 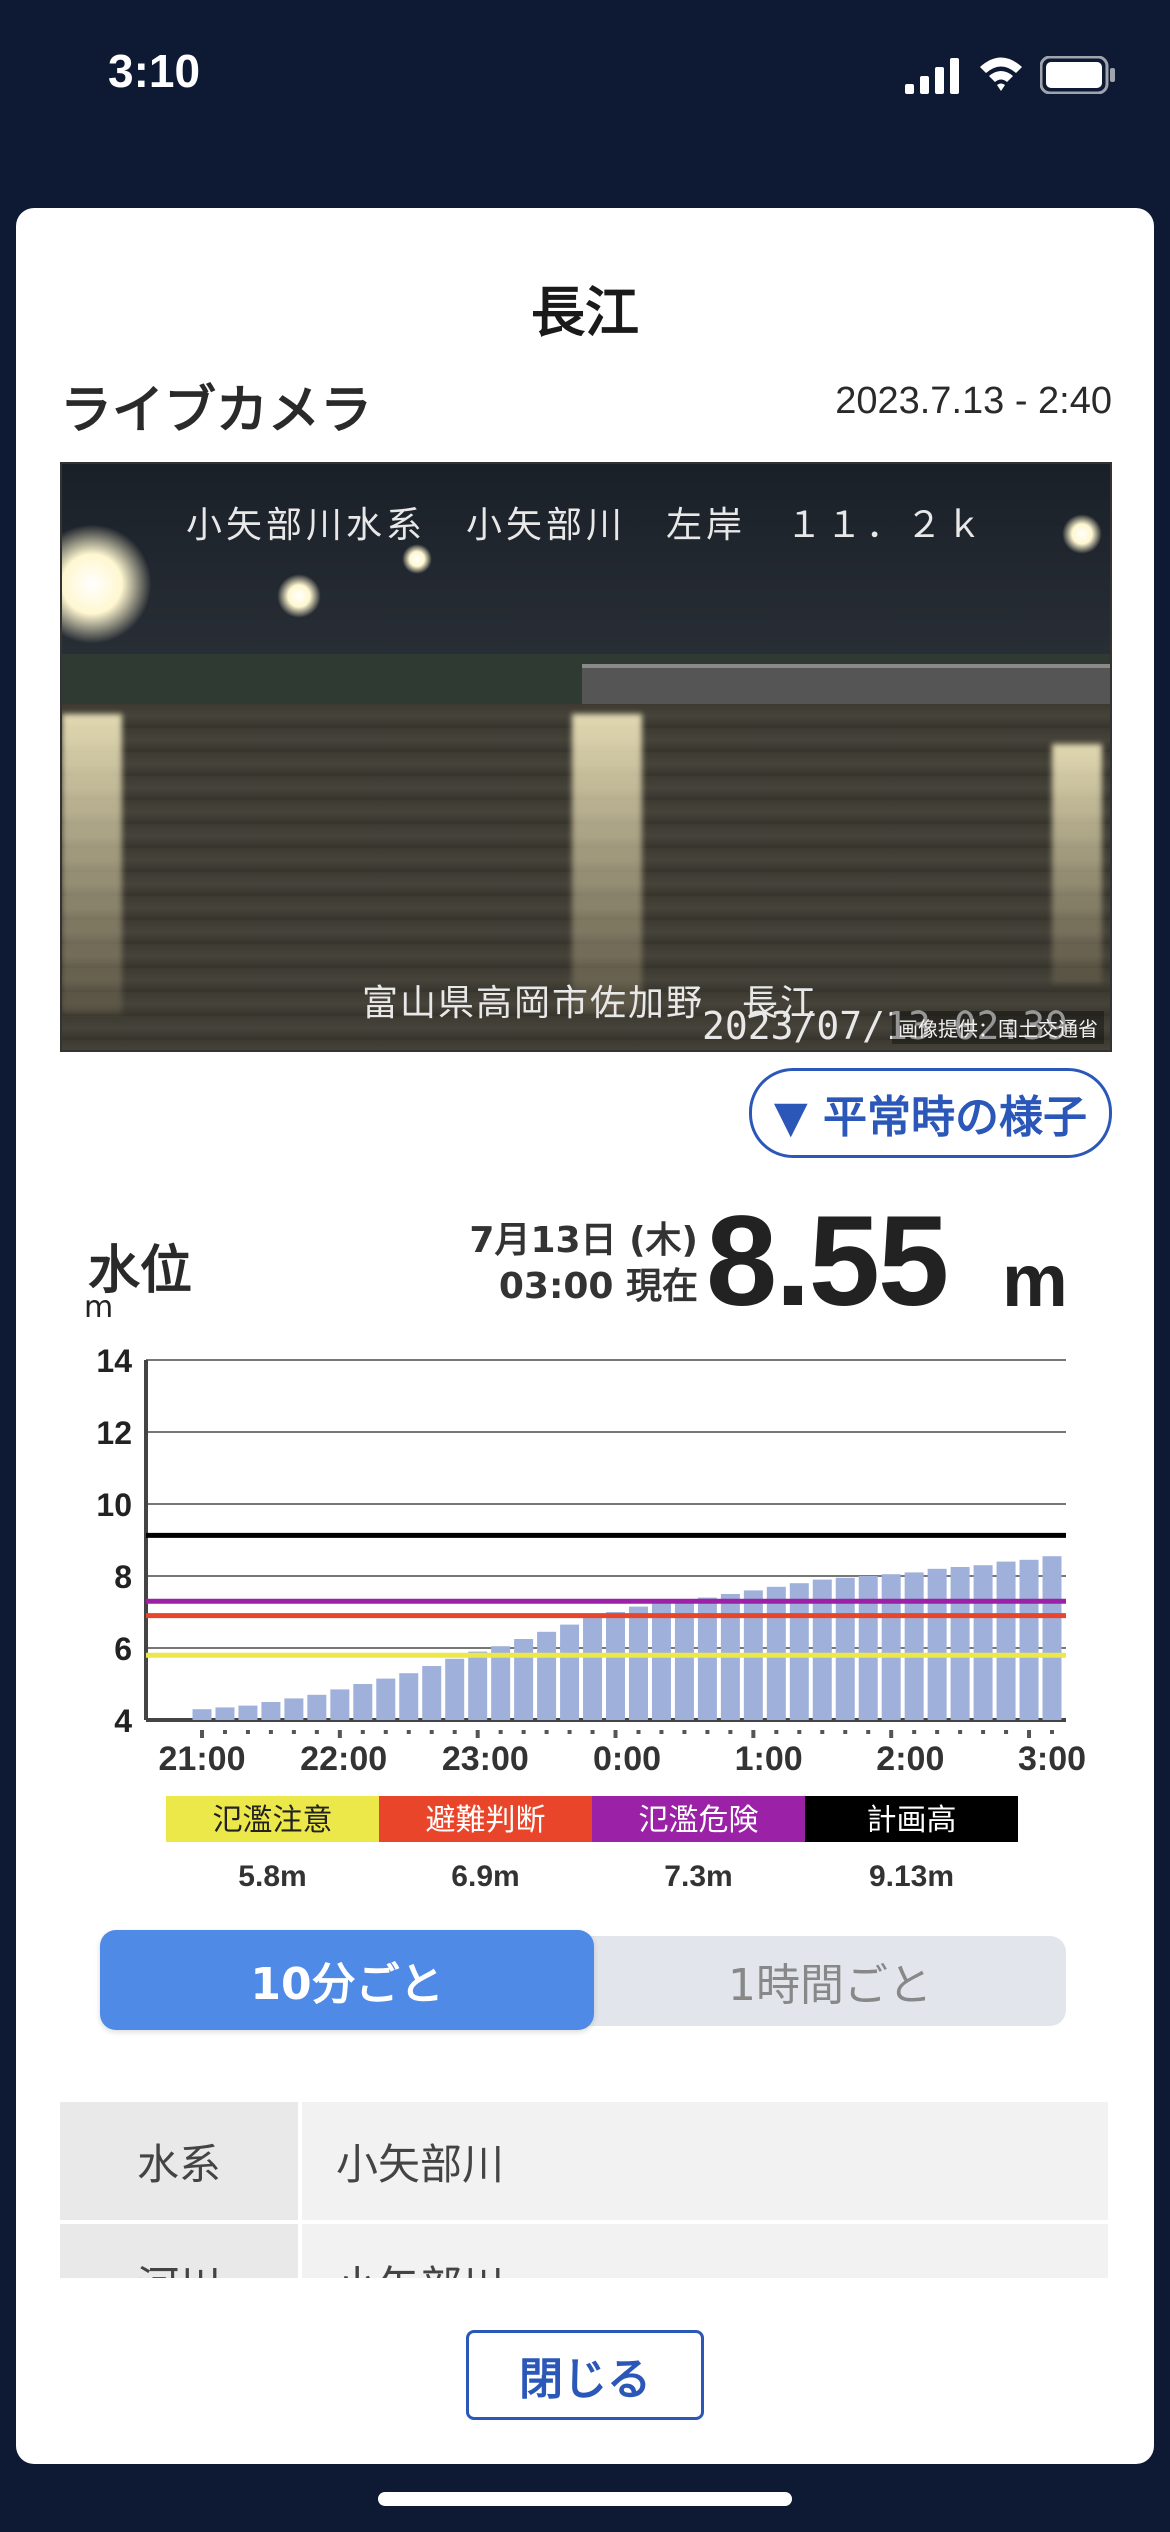 What do you see at coordinates (485, 1876) in the screenshot?
I see `legend-value: 6.9m` at bounding box center [485, 1876].